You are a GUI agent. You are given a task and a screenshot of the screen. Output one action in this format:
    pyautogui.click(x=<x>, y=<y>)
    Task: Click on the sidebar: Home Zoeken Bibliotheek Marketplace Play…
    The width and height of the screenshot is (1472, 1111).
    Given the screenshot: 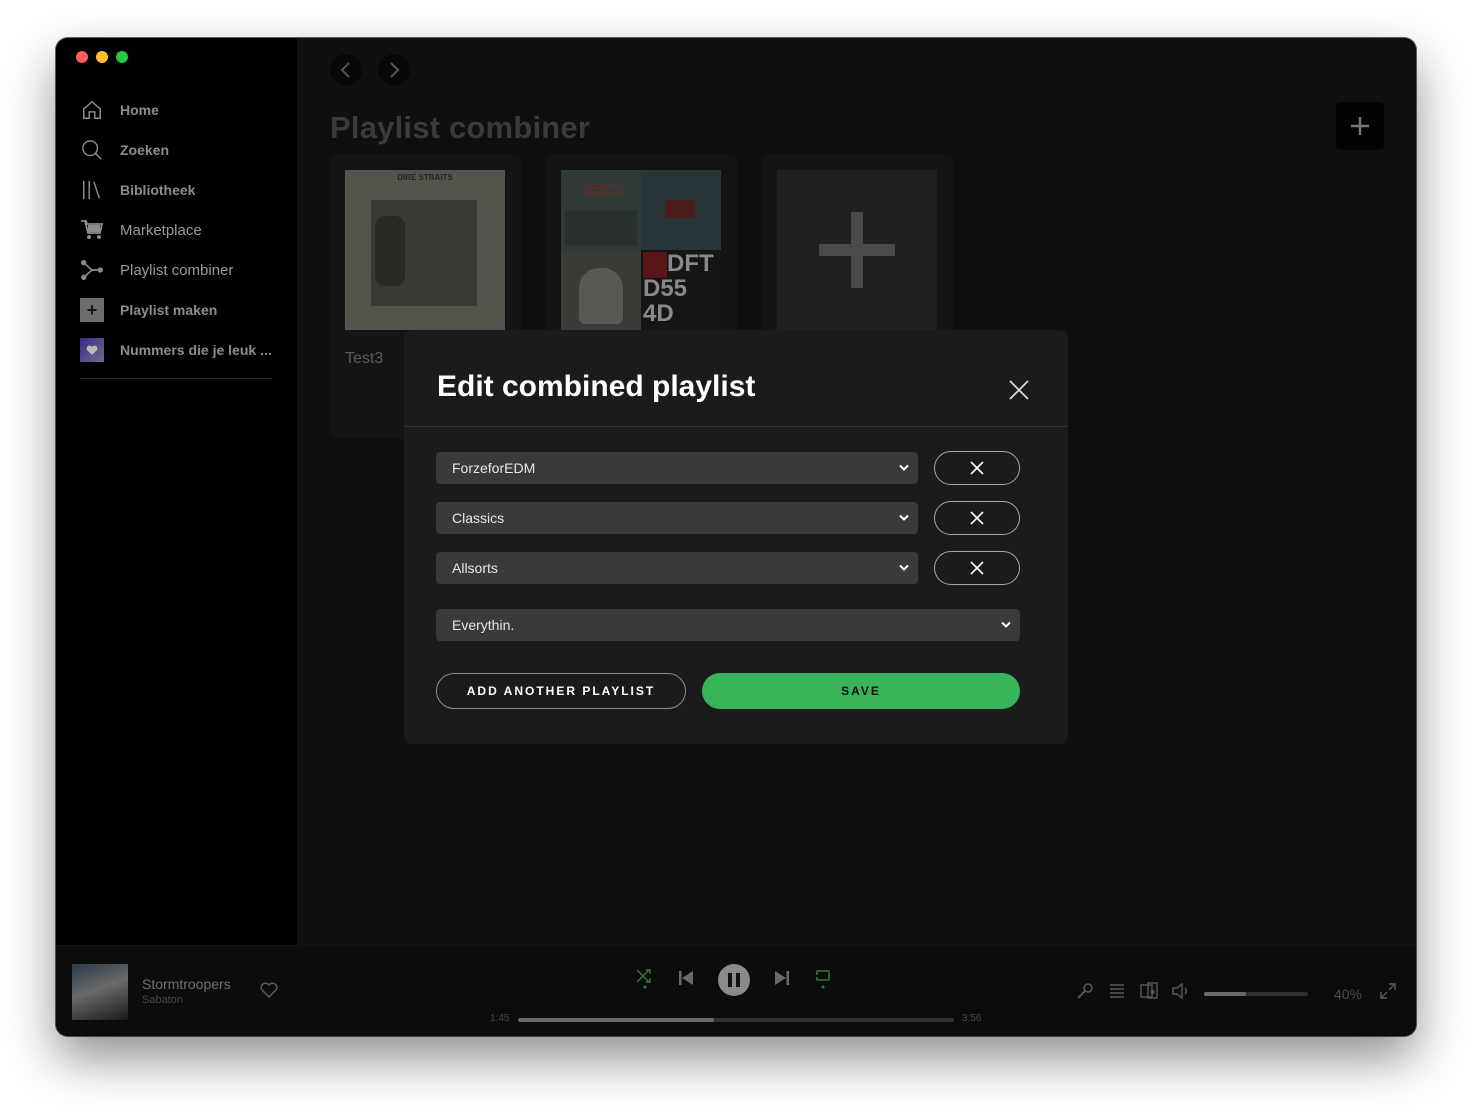 What is the action you would take?
    pyautogui.click(x=176, y=491)
    